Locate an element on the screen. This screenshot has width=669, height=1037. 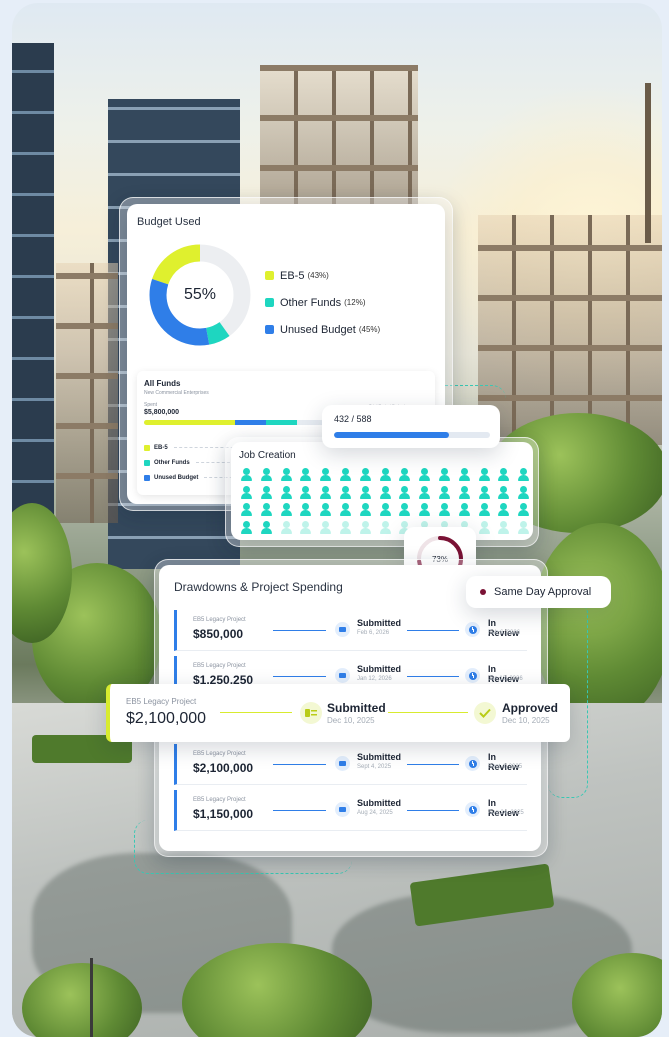
spent-label: Spent is located at coordinates (151, 405).